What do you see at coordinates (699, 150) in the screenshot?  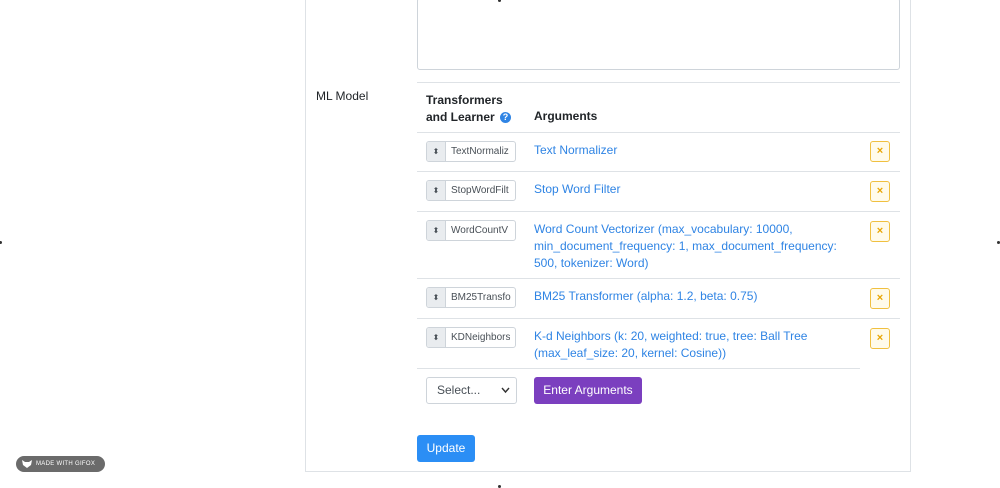 I see `arguments-link-text-normalizer: Text Normalizer` at bounding box center [699, 150].